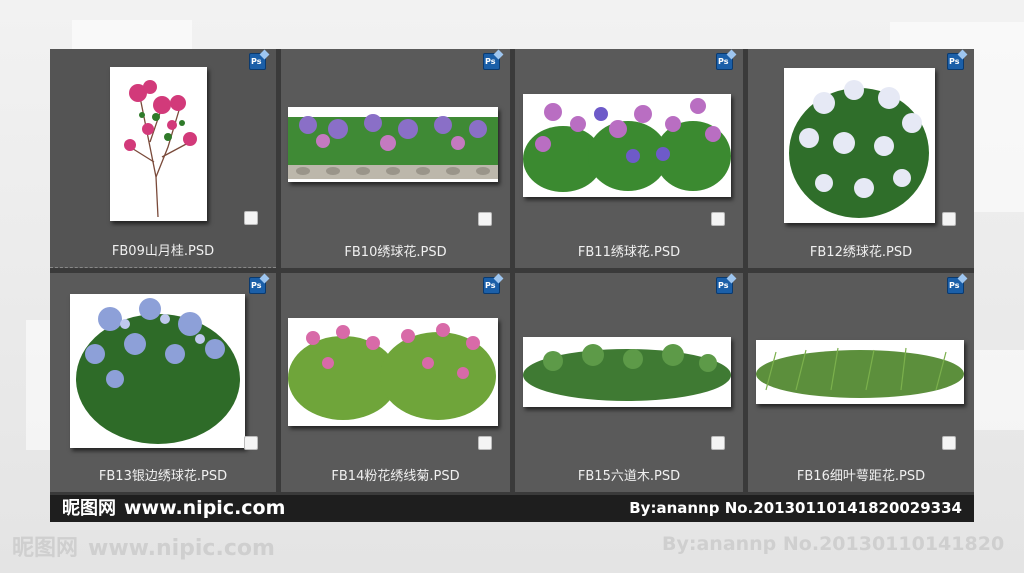 Image resolution: width=1024 pixels, height=573 pixels. I want to click on background-watermark: 昵图网 www.nipic.com, so click(143, 548).